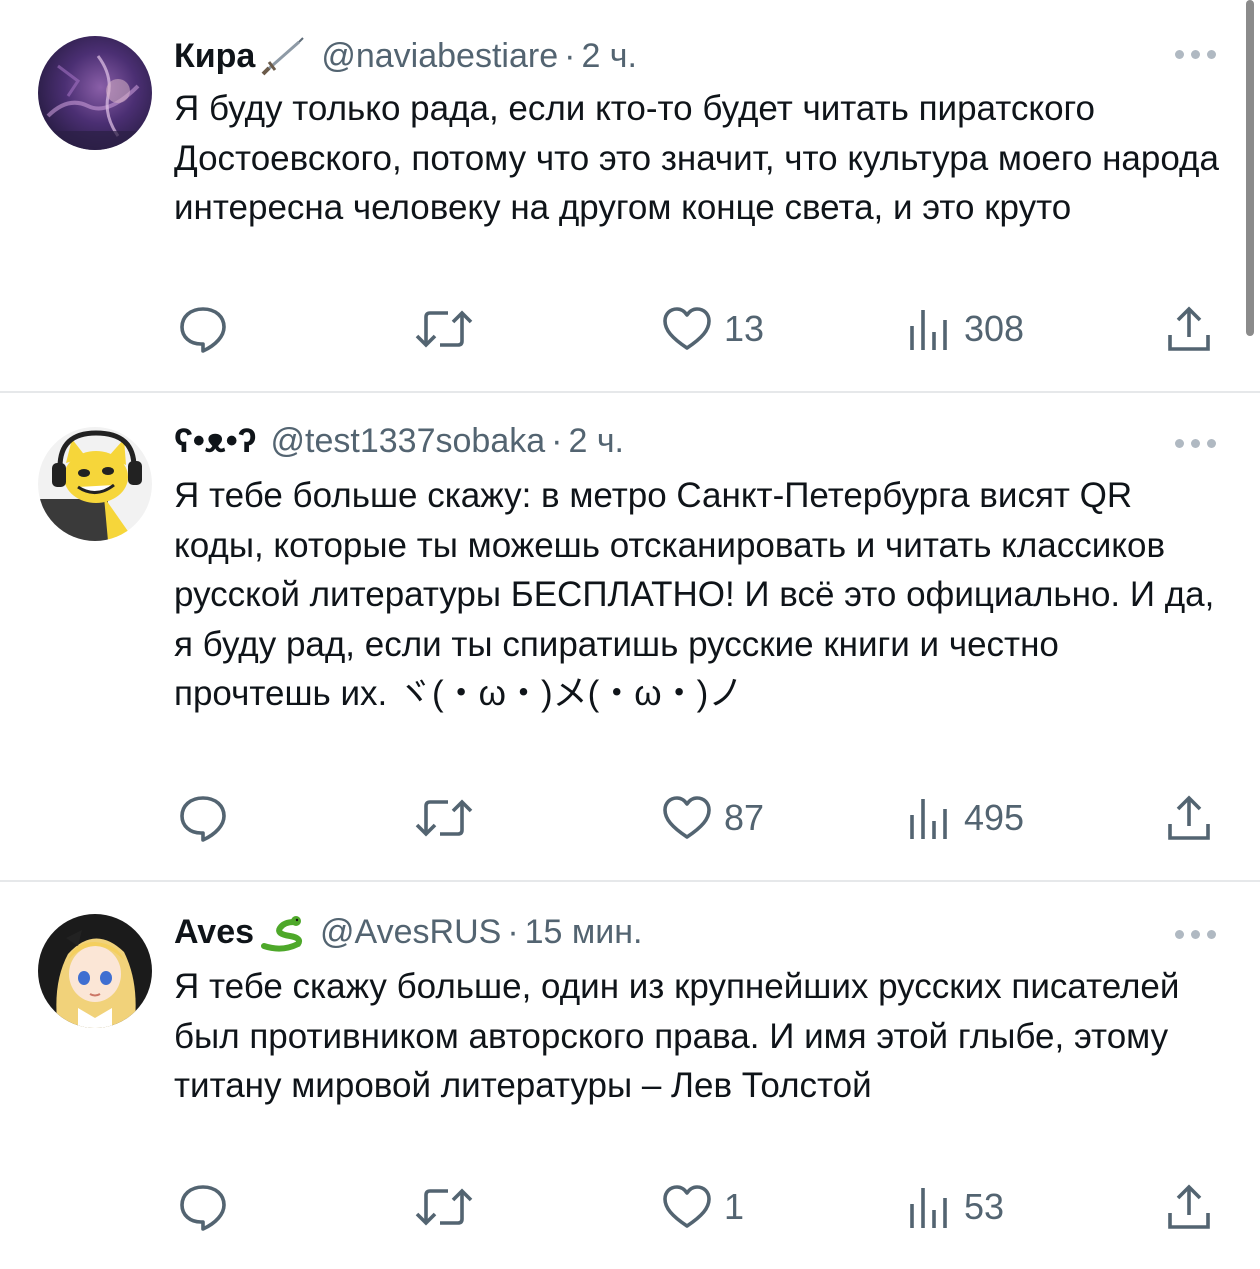 The image size is (1260, 1269). I want to click on views-count: 308, so click(994, 328).